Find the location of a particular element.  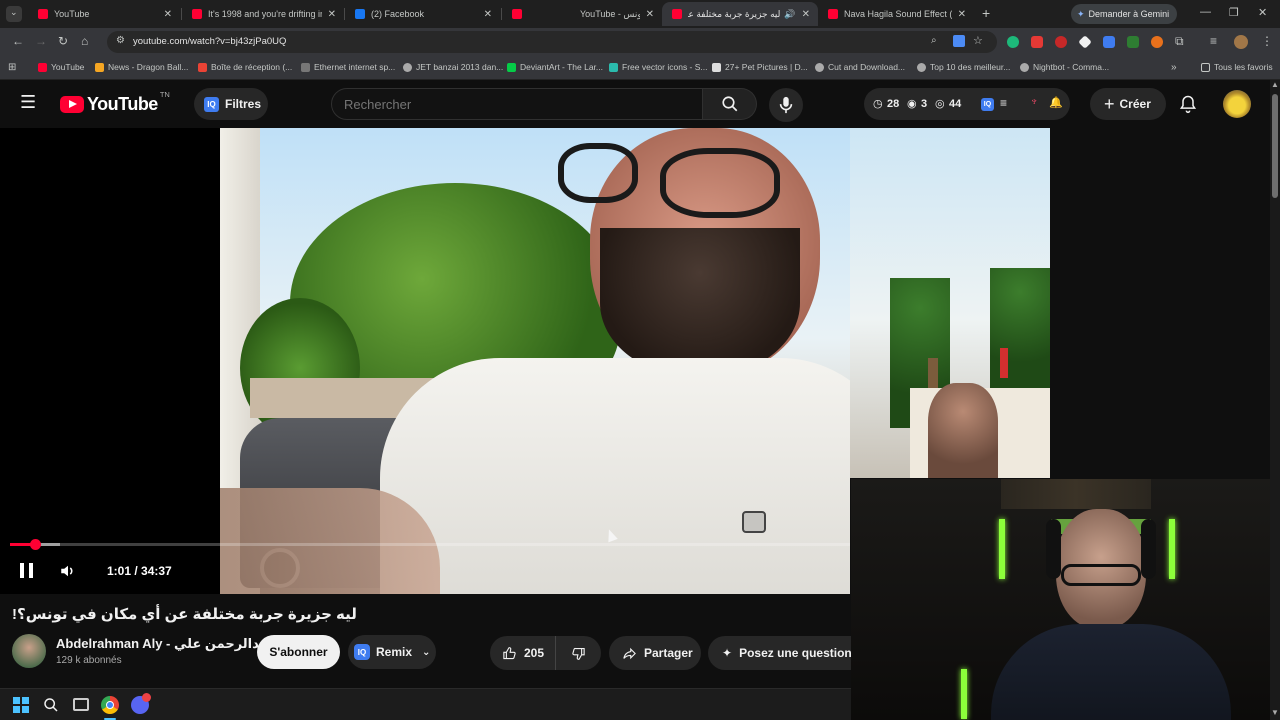

extension-orange-icon is located at coordinates (1157, 42).